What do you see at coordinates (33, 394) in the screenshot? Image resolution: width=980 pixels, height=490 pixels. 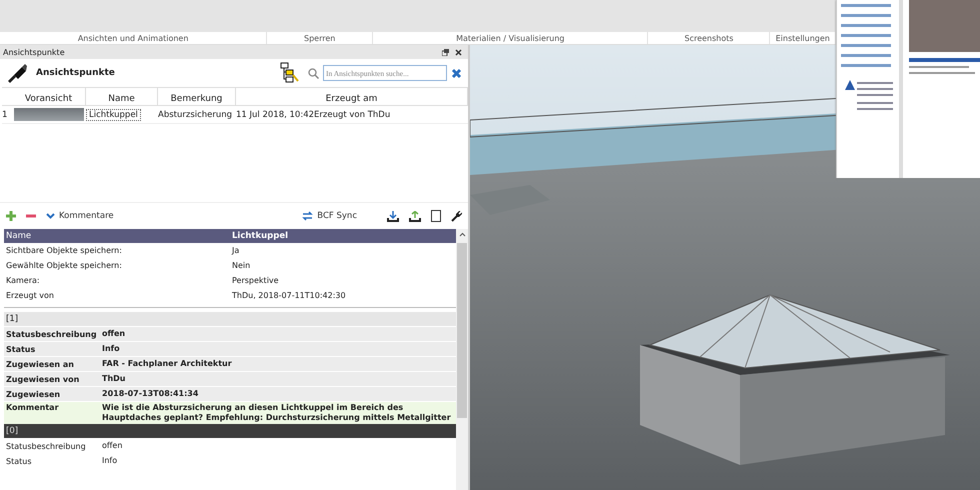 I see `comment-field-label: Zugewiesen` at bounding box center [33, 394].